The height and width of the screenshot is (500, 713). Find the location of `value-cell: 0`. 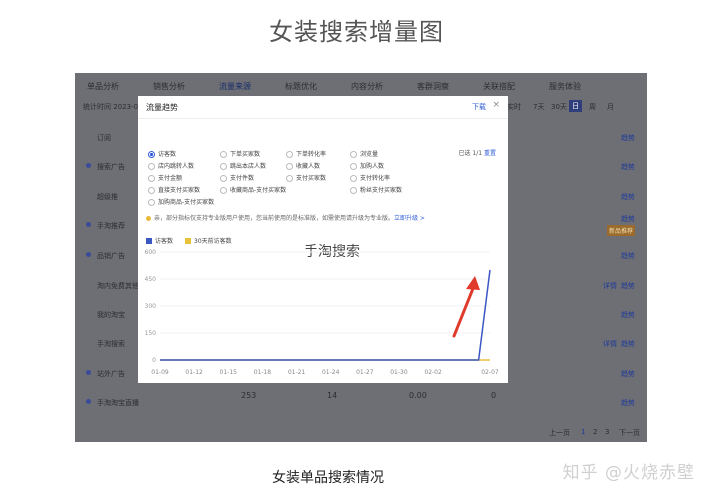

value-cell: 0 is located at coordinates (494, 395).